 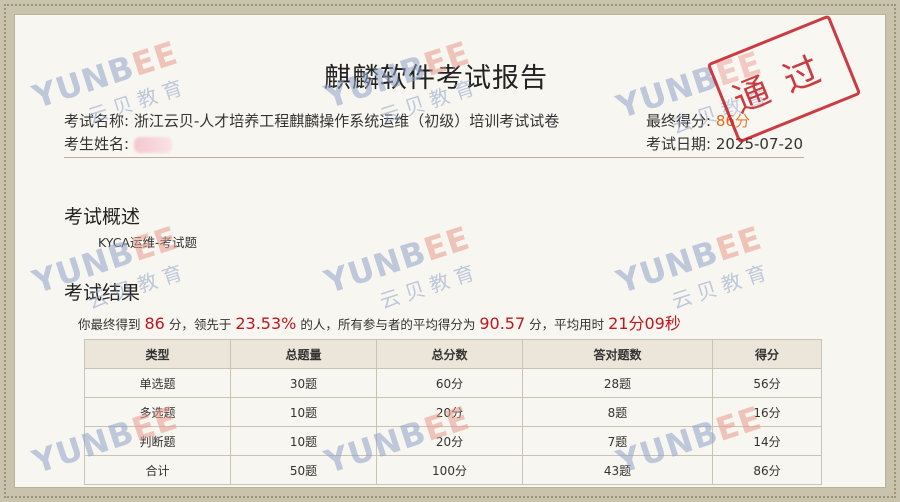 What do you see at coordinates (157, 383) in the screenshot?
I see `cell: 单选题` at bounding box center [157, 383].